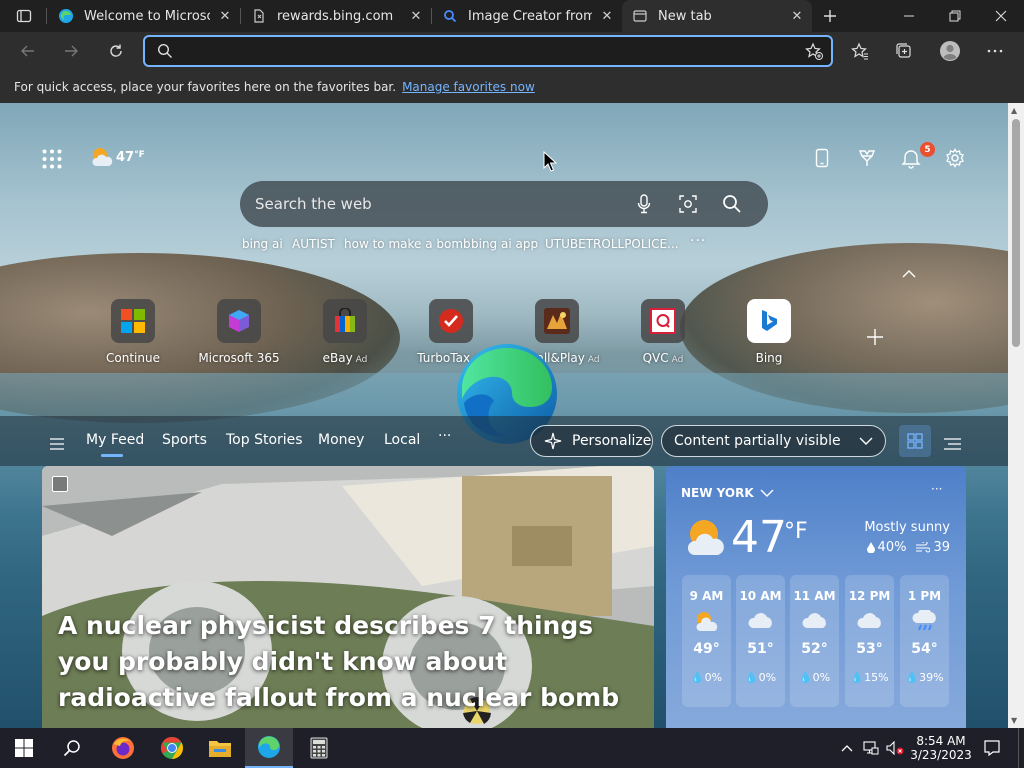  I want to click on visual-search-icon, so click(688, 204).